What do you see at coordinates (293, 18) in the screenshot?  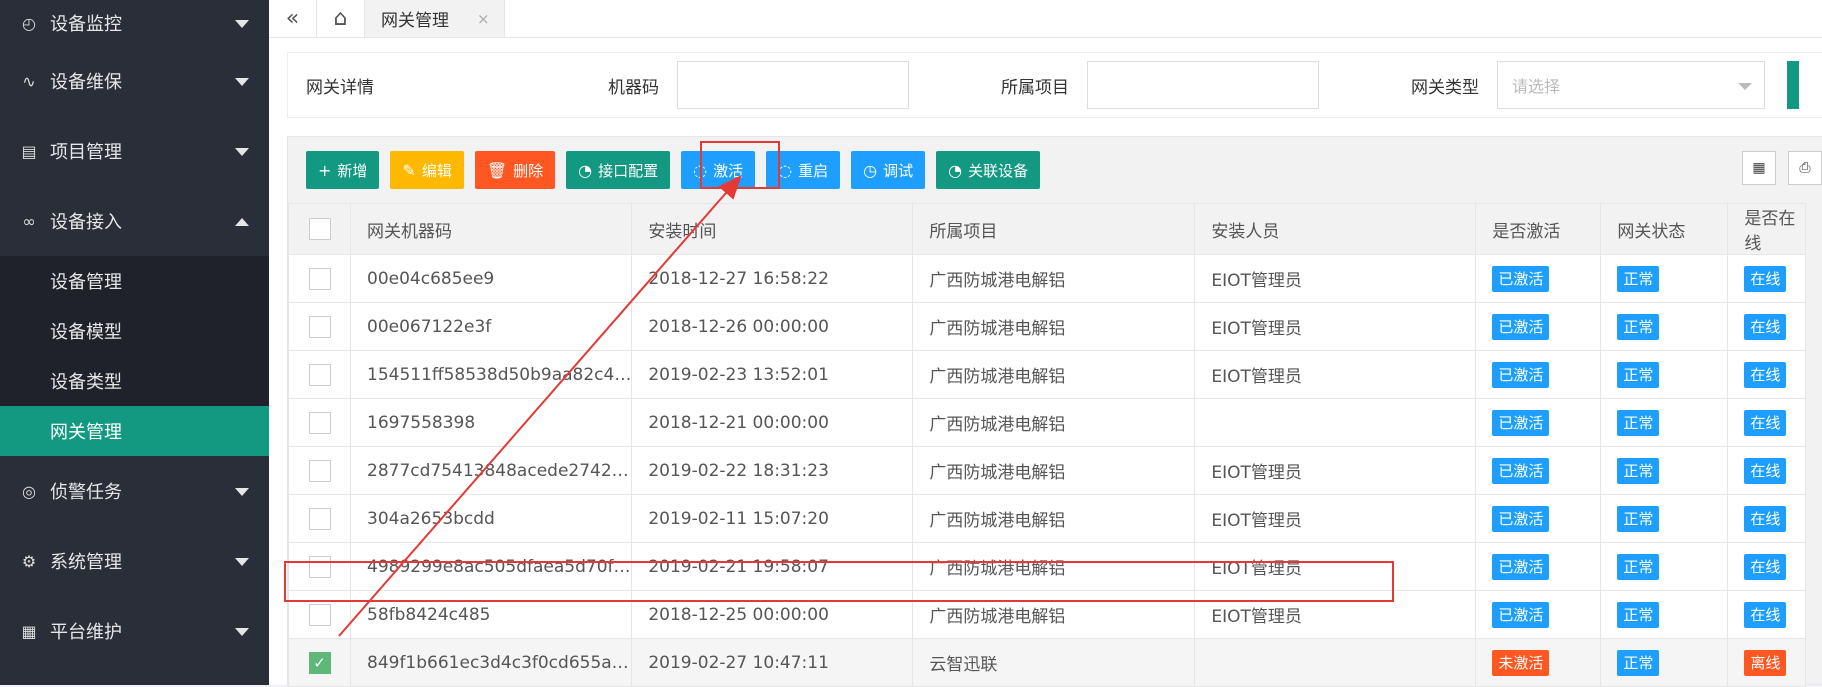 I see `collapse-sidebar-icon: «` at bounding box center [293, 18].